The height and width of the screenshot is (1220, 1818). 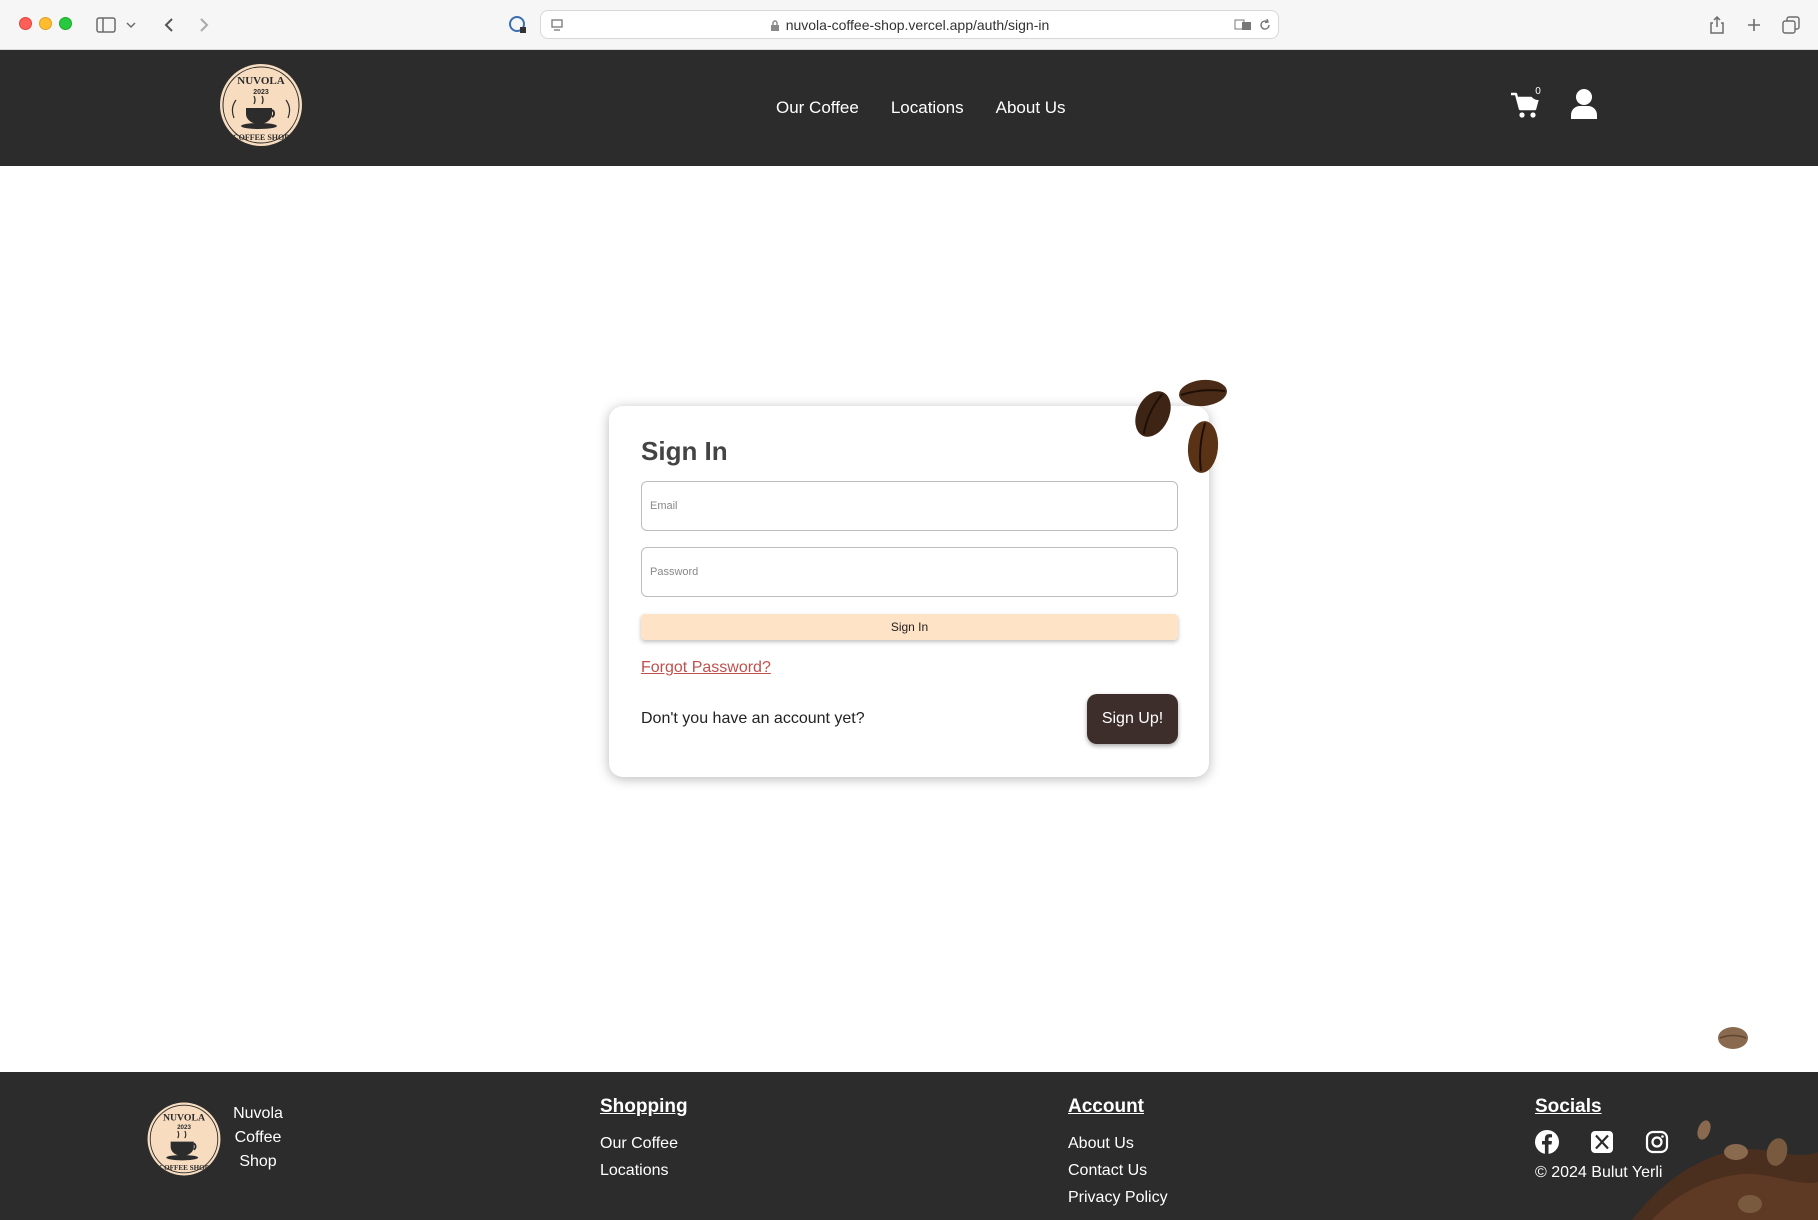 I want to click on sidebar-toggle-icon, so click(x=106, y=25).